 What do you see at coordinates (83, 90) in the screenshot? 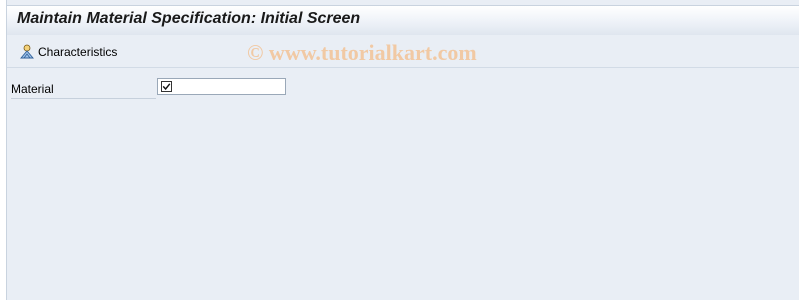
I see `material-label: Material` at bounding box center [83, 90].